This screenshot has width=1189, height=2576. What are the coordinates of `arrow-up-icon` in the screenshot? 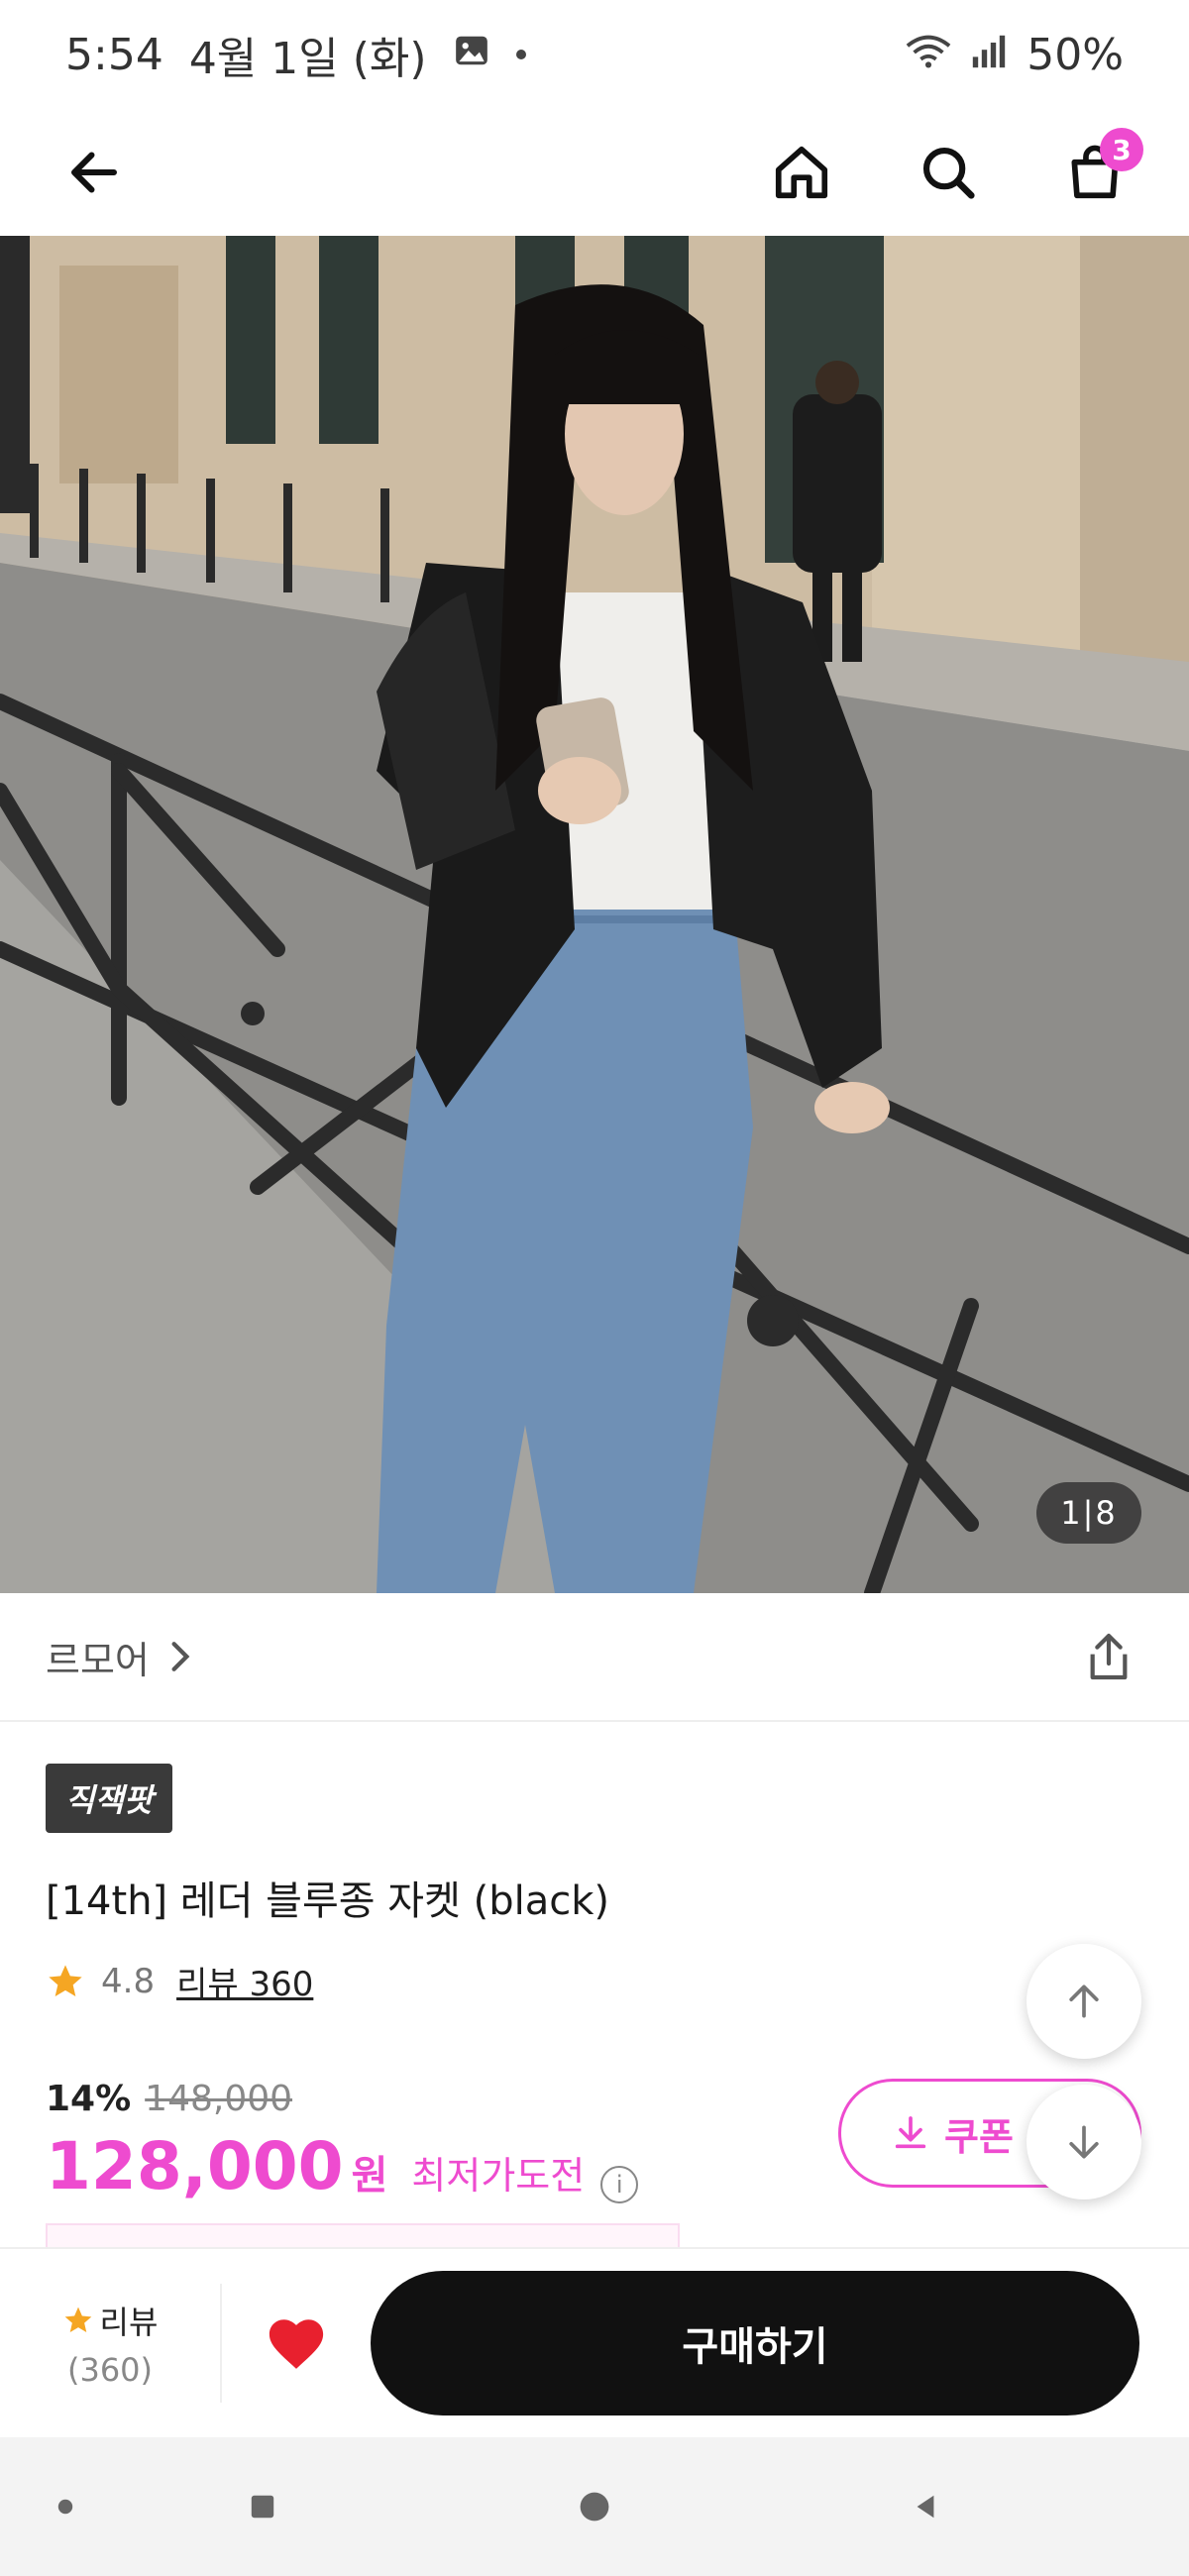 It's located at (1084, 2001).